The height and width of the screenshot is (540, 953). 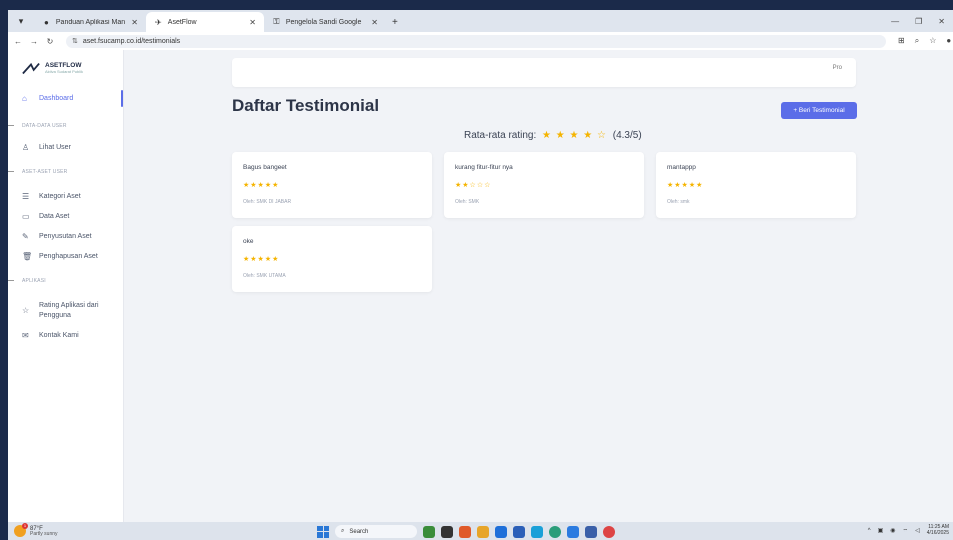 I want to click on tab-panduan: ● Panduan Aplikasi Manajemen A ✕, so click(x=90, y=22).